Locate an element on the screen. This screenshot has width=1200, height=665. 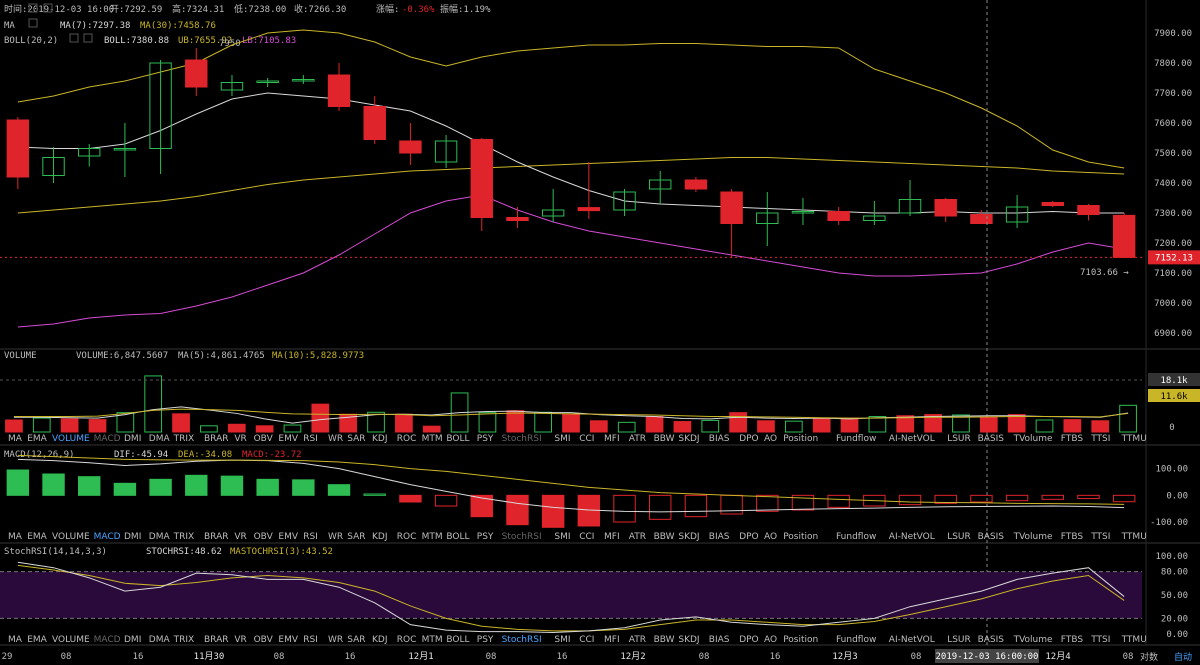
indicator-tab-obv: OBV is located at coordinates (264, 439).